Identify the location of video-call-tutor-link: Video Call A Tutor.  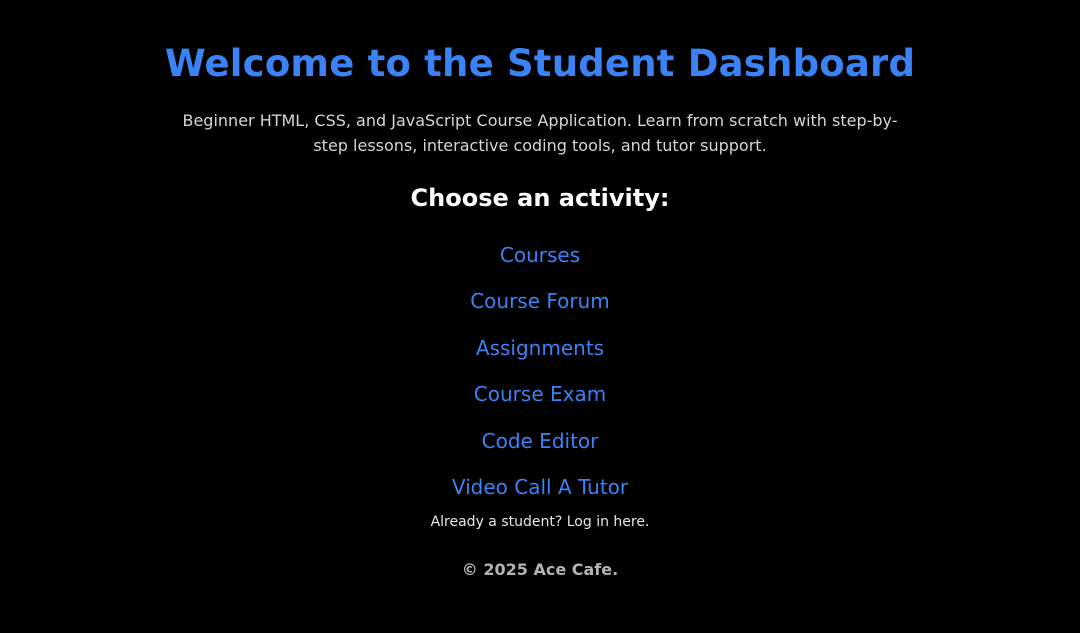
(540, 487).